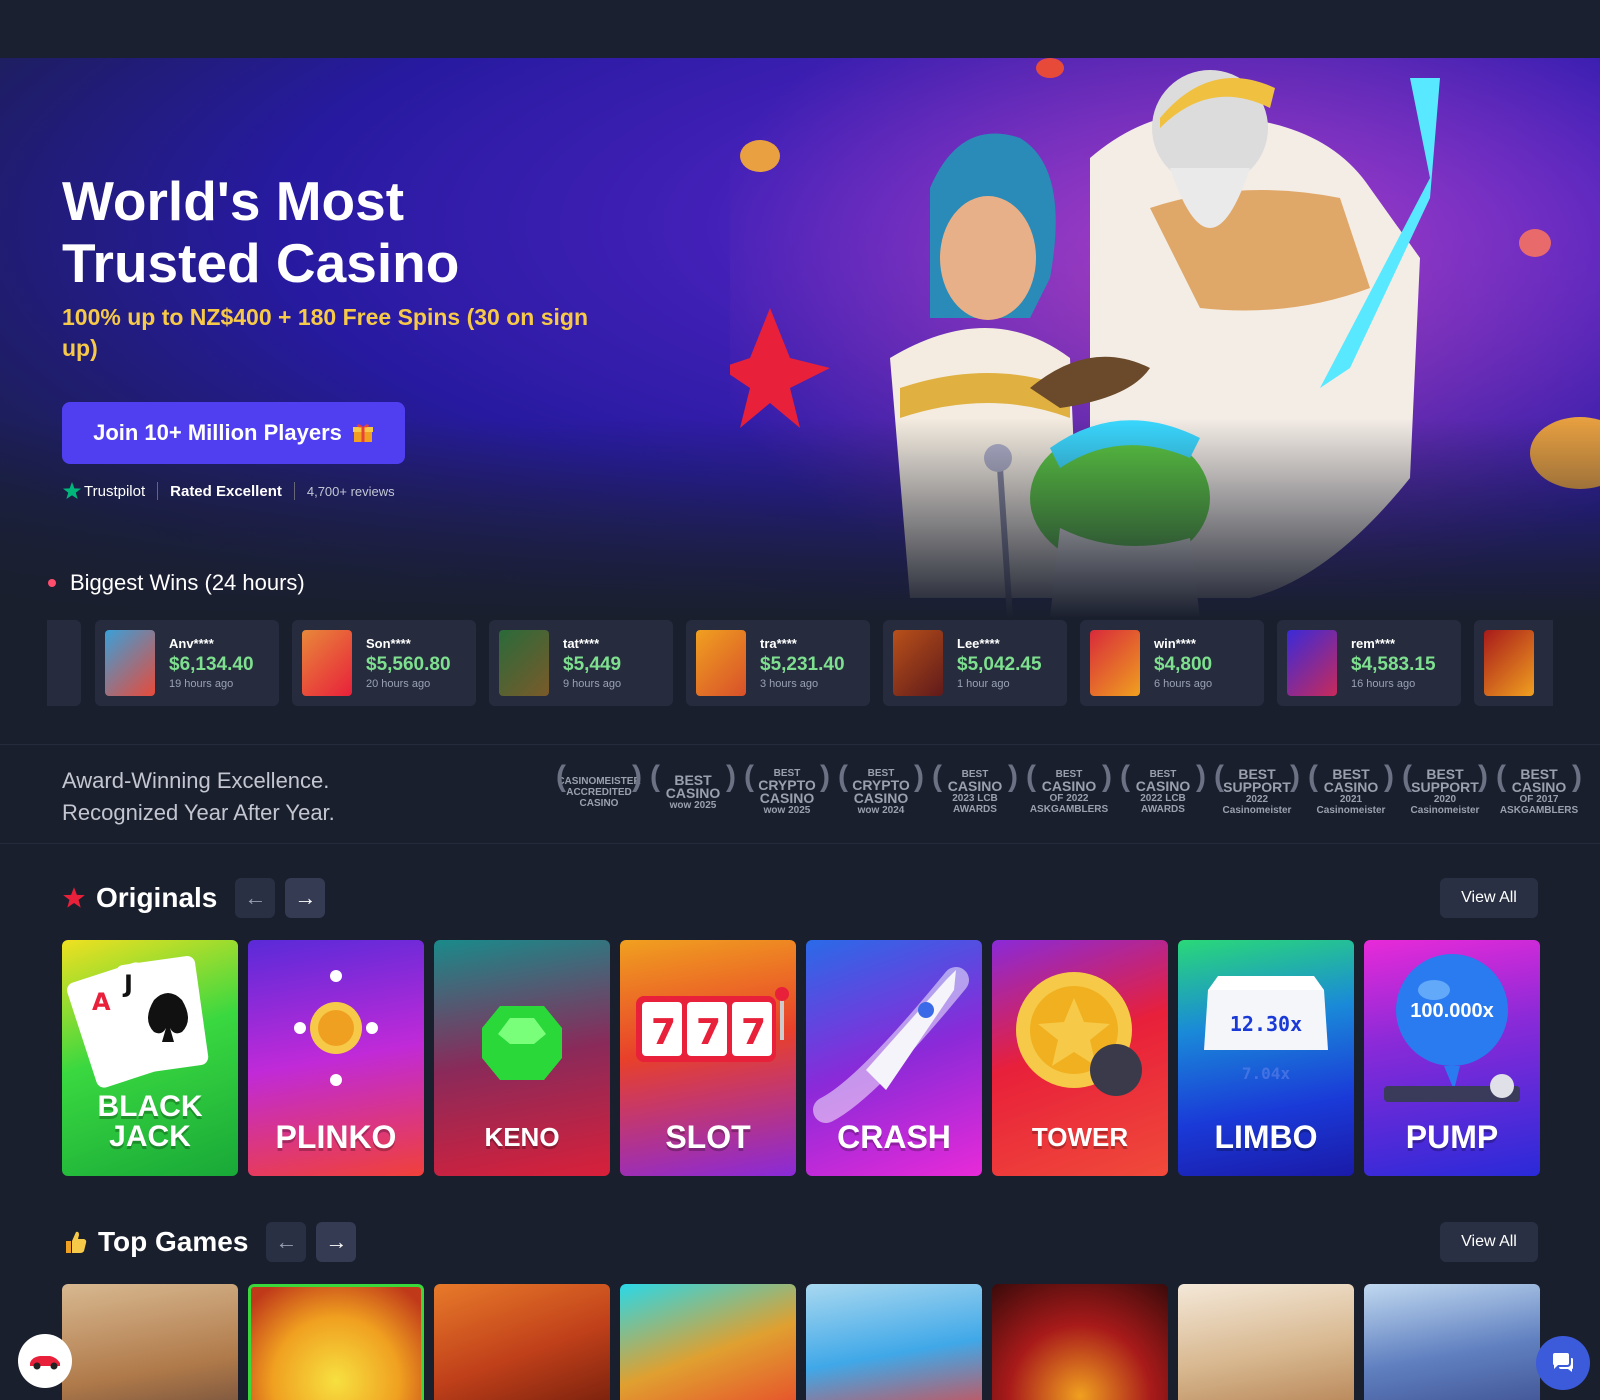 The width and height of the screenshot is (1600, 1400). I want to click on divider, so click(294, 491).